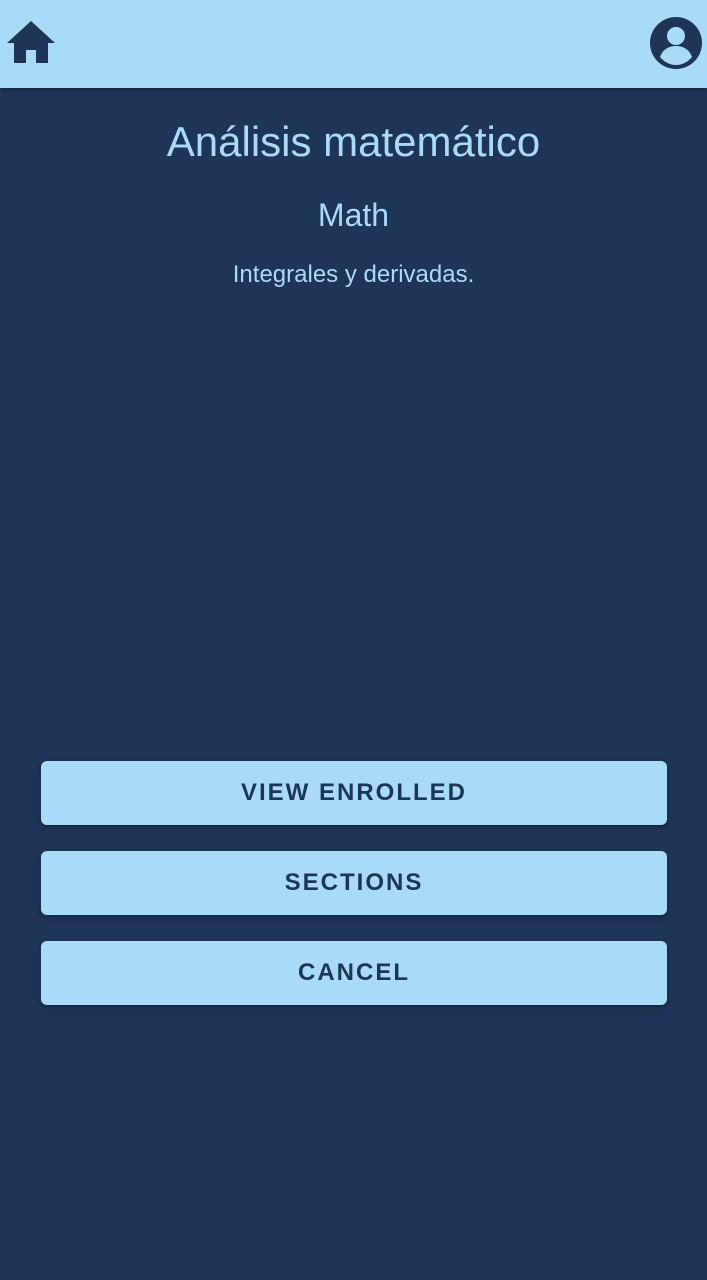 The image size is (707, 1280). I want to click on account-circle-icon, so click(676, 43).